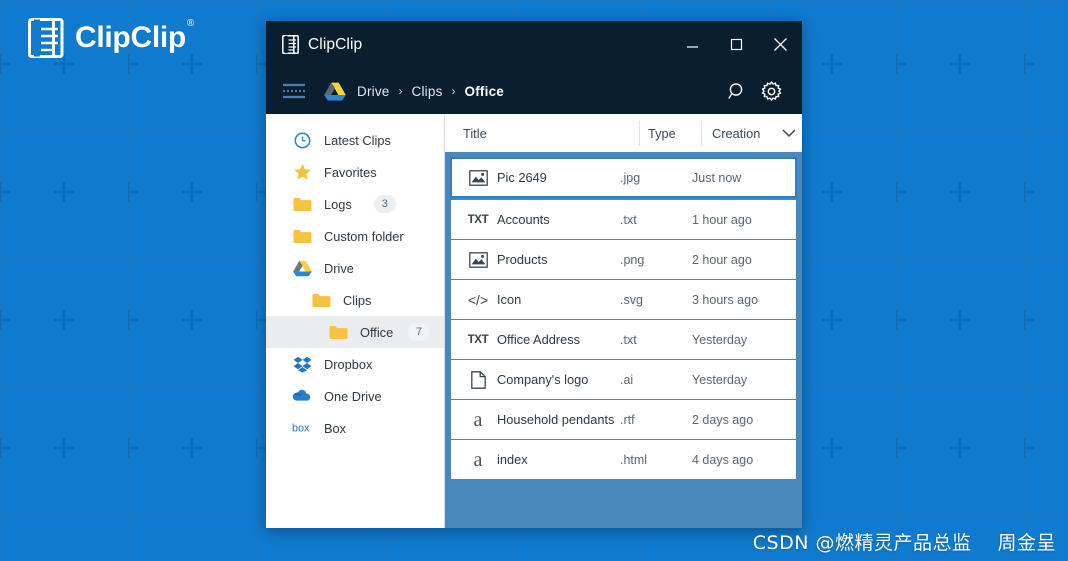 The width and height of the screenshot is (1068, 561). What do you see at coordinates (134, 36) in the screenshot?
I see `clipclip-wordmark: ClipClip®` at bounding box center [134, 36].